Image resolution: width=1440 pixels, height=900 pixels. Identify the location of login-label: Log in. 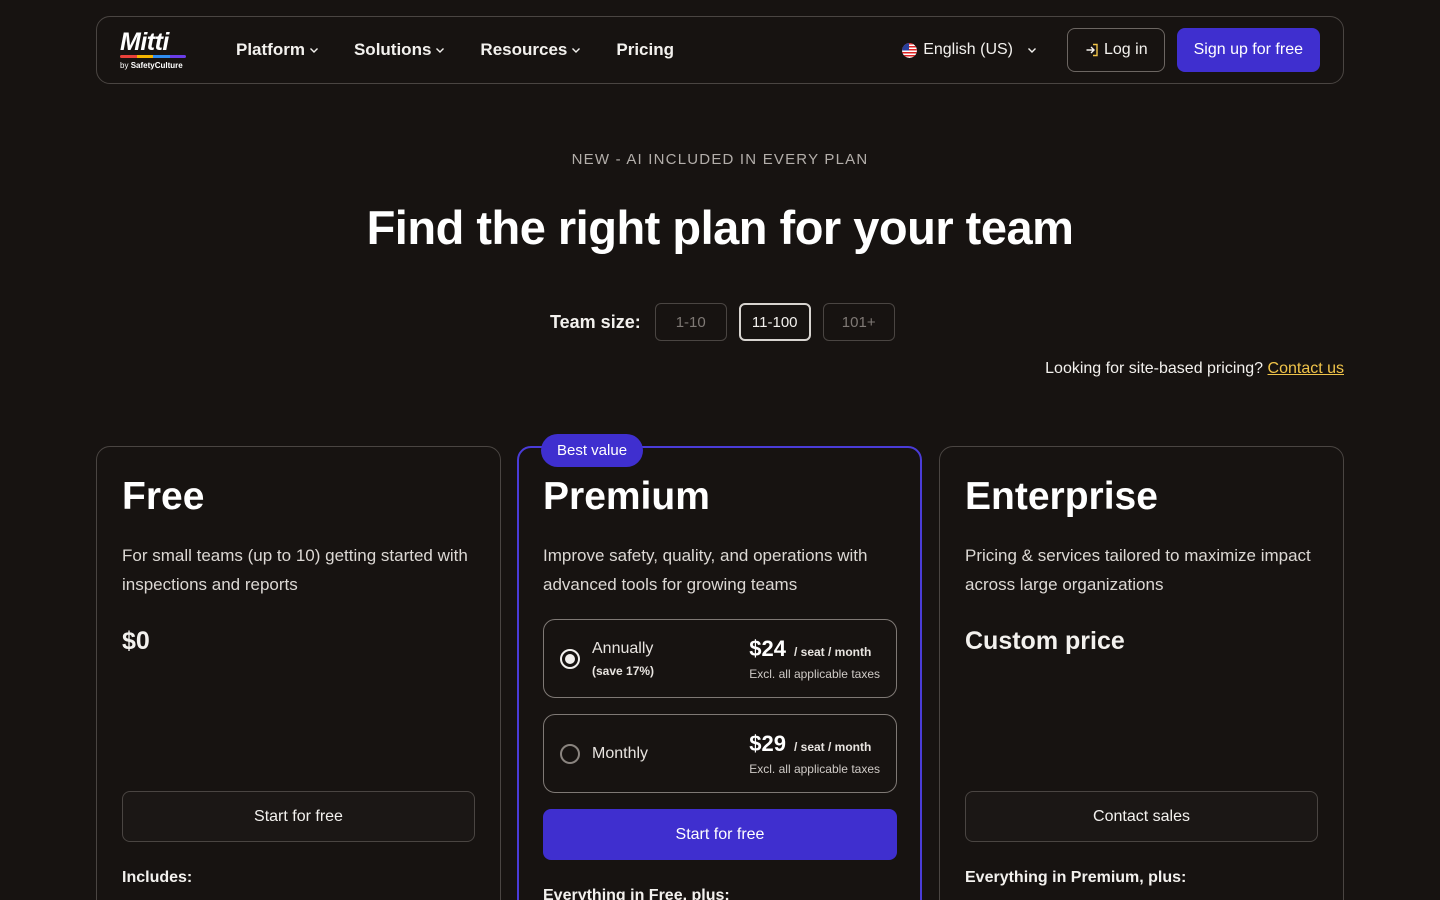
(1126, 49).